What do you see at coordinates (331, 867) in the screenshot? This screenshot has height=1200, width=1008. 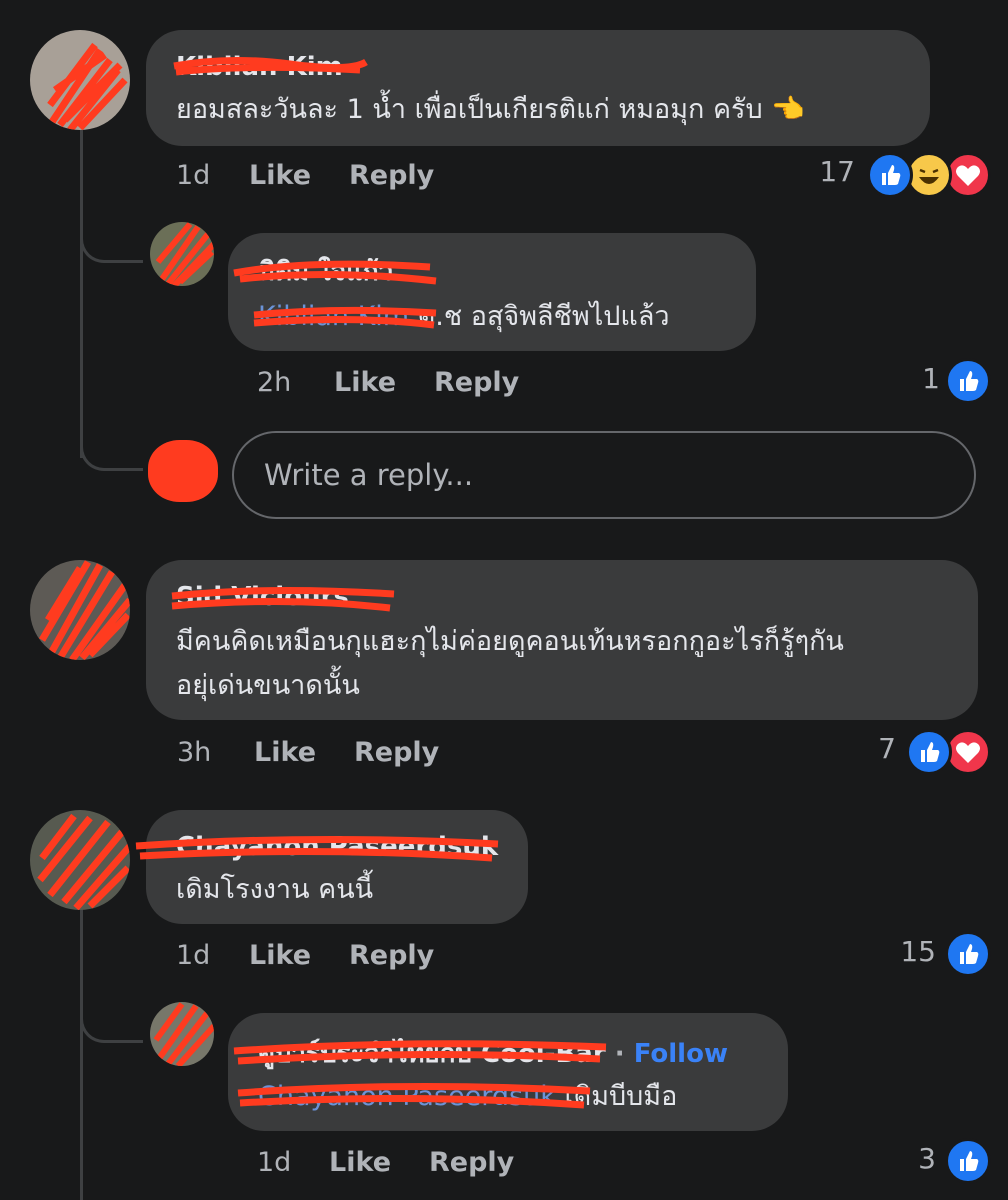 I see `comment-bubble: Chayanon Paseerdsuk เดิมโรงงาน คนนี้` at bounding box center [331, 867].